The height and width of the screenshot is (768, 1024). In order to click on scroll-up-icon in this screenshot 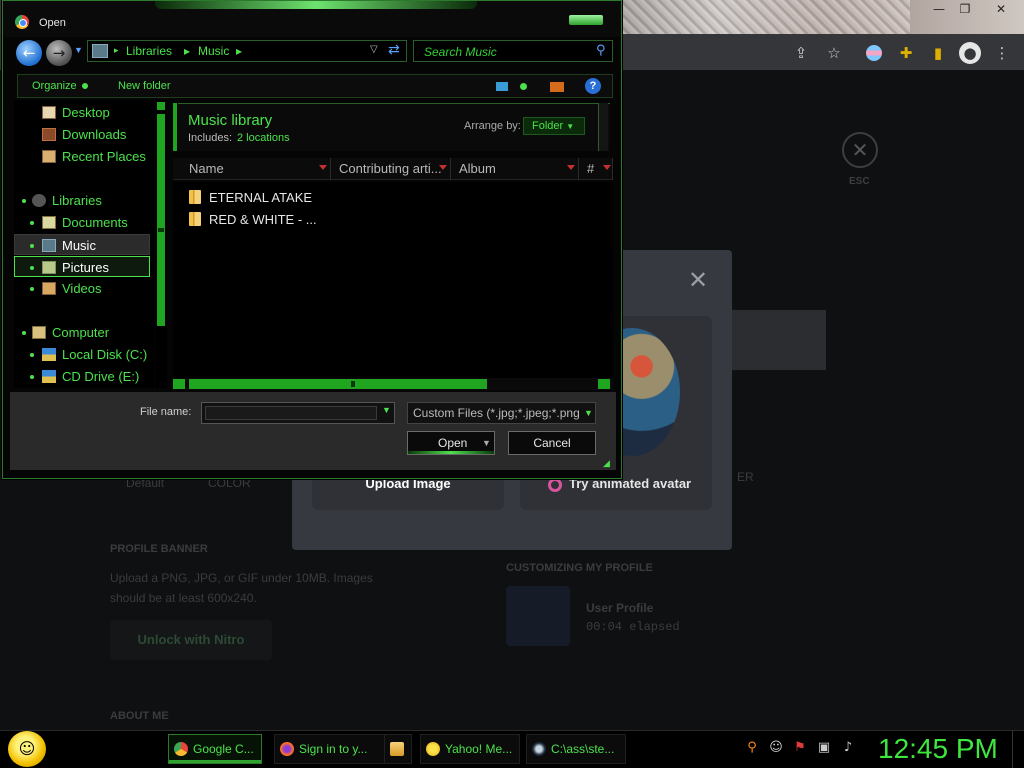, I will do `click(161, 106)`.